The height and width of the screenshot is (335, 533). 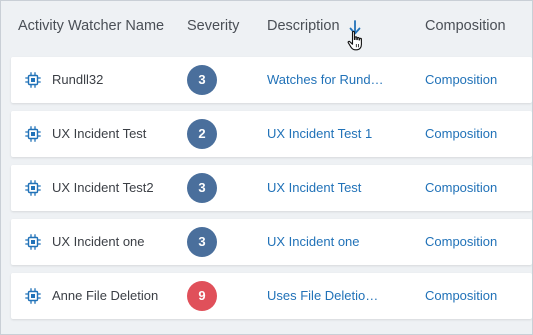 What do you see at coordinates (105, 295) in the screenshot?
I see `watcher-name: Anne File Deletion` at bounding box center [105, 295].